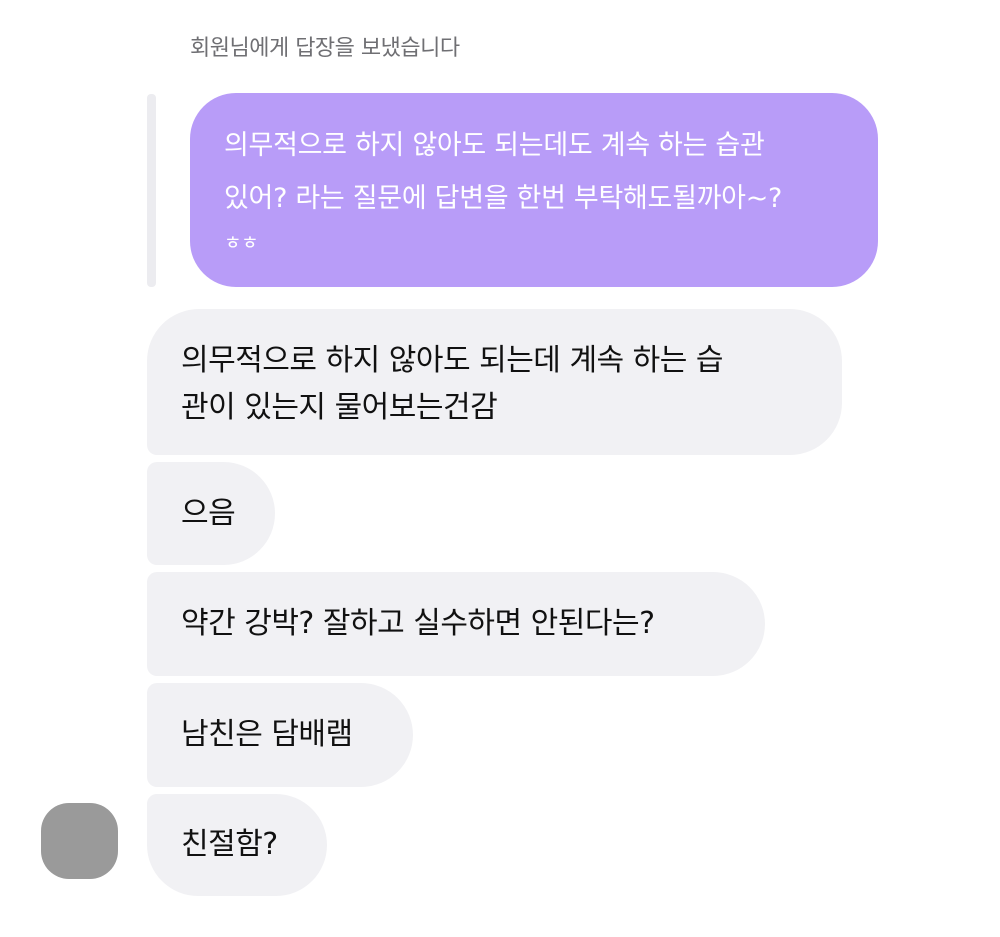 Image resolution: width=1000 pixels, height=937 pixels. Describe the element at coordinates (79, 841) in the screenshot. I see `sender-avatar` at that location.